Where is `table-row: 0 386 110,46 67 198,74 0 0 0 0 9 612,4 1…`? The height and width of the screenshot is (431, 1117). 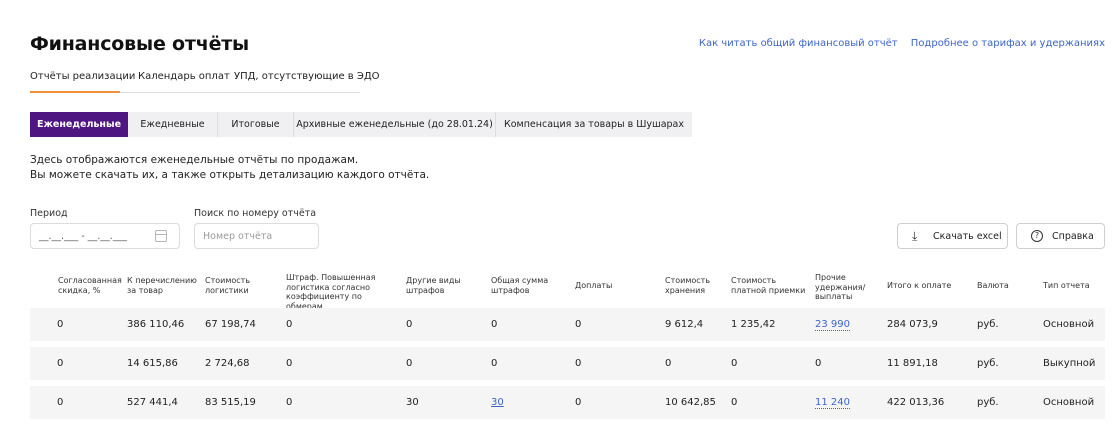 table-row: 0 386 110,46 67 198,74 0 0 0 0 9 612,4 1… is located at coordinates (567, 324).